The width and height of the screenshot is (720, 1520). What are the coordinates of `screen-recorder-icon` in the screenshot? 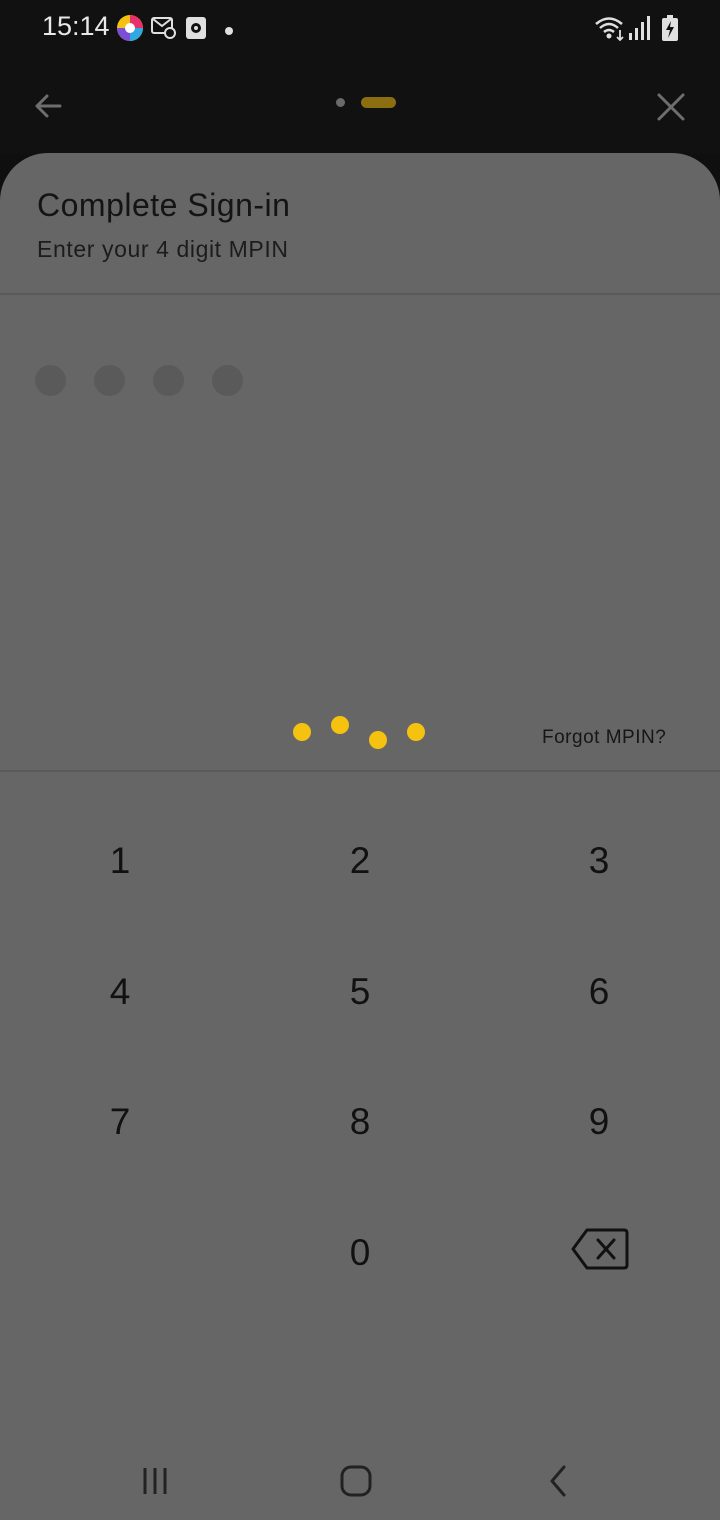 It's located at (196, 30).